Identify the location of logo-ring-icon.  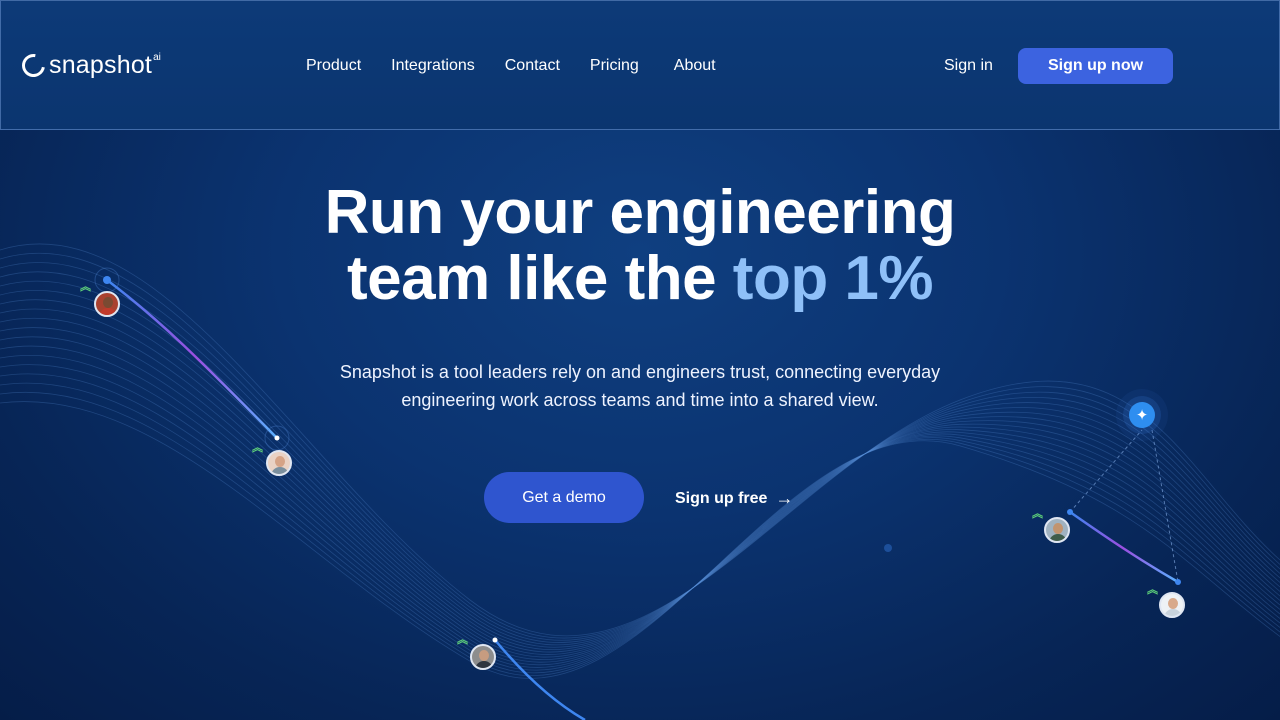
(33, 65).